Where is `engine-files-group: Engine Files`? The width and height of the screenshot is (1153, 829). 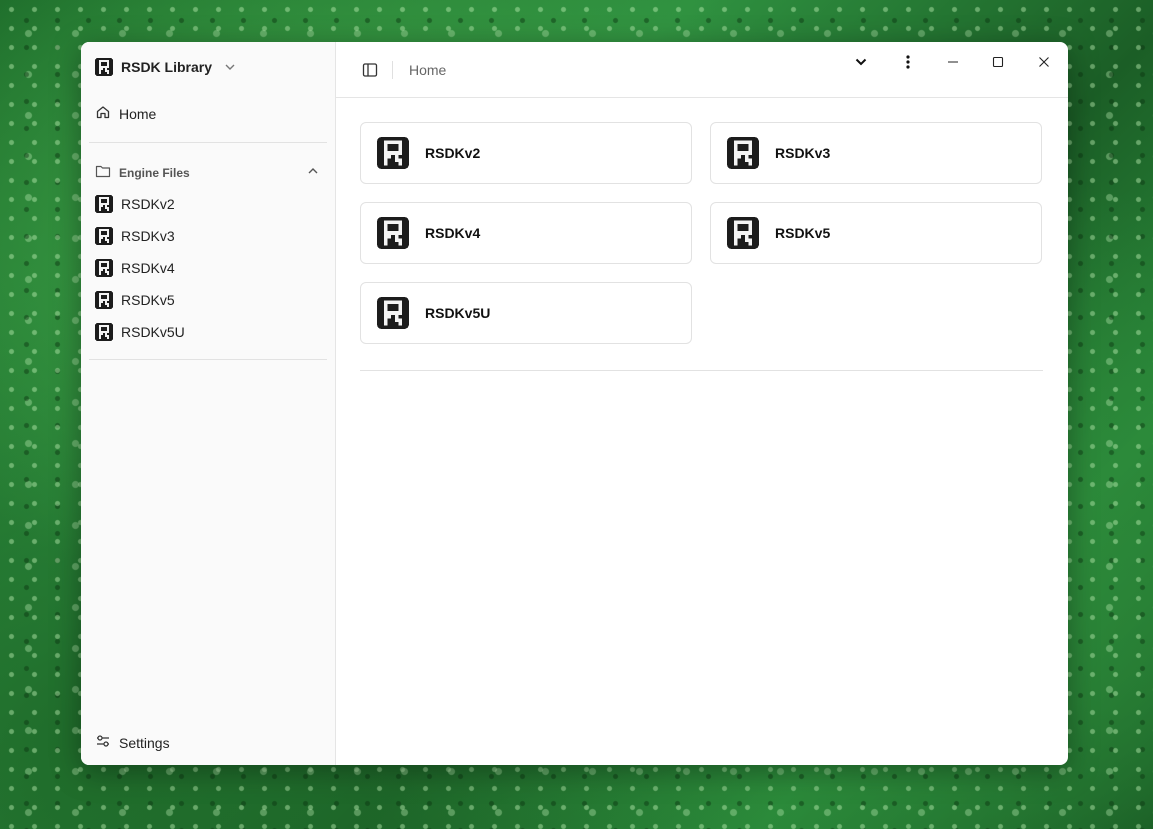
engine-files-group: Engine Files is located at coordinates (142, 172).